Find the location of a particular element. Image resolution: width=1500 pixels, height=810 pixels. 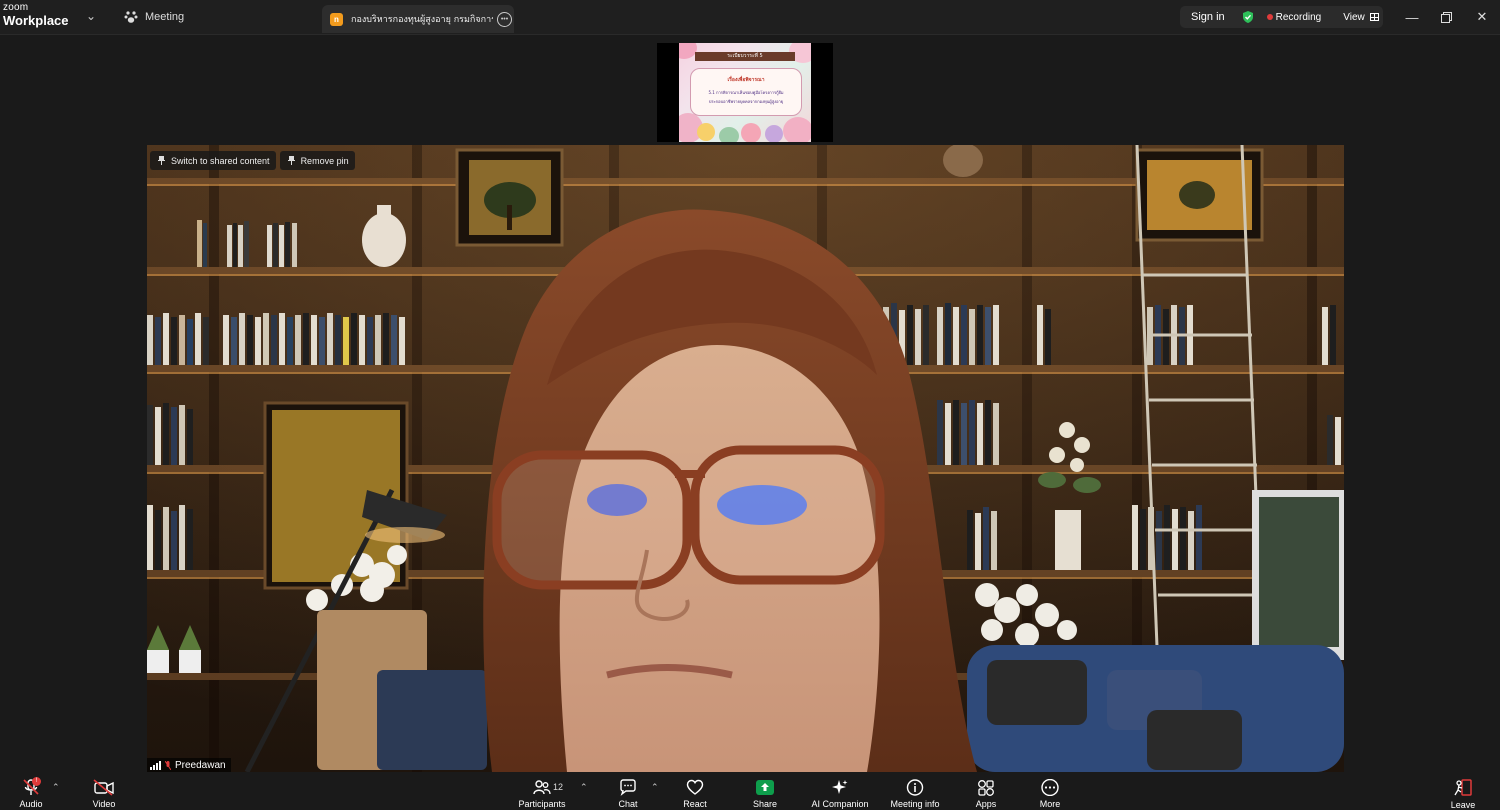

switch-to-shared-content-label: Switch to shared content is located at coordinates (220, 160).